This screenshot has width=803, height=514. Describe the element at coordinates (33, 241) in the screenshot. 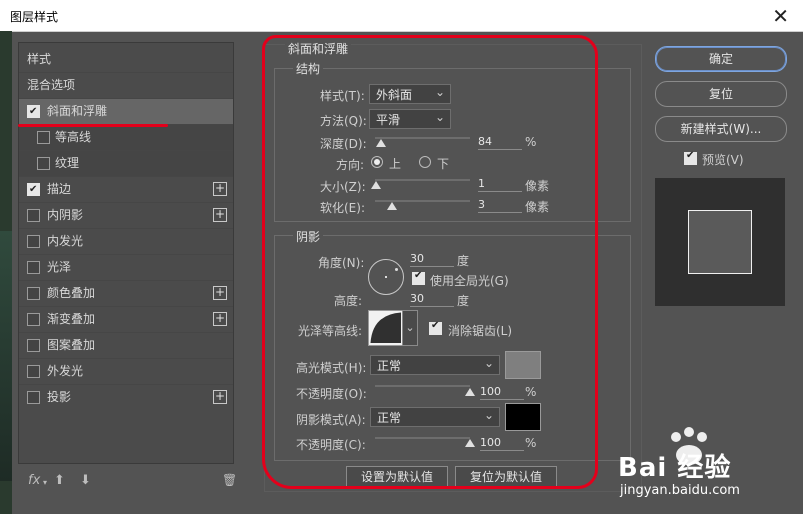

I see `inner-glow-checkbox` at that location.